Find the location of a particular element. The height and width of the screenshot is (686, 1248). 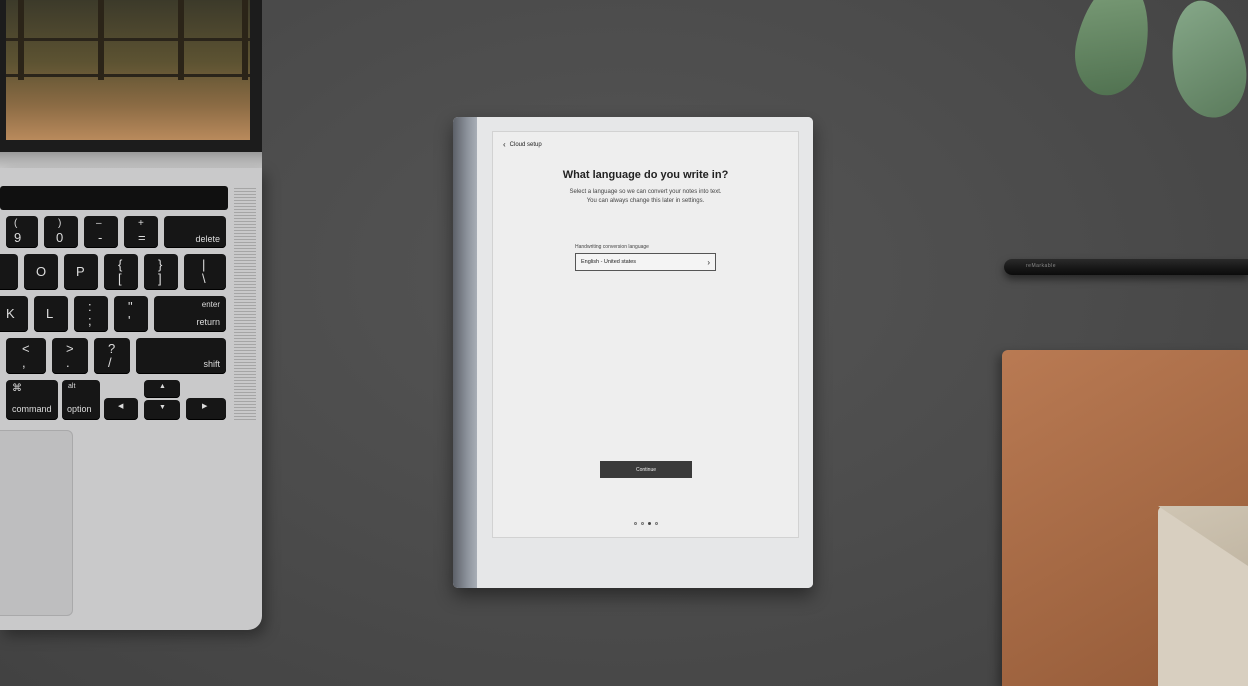

key-shift-label: ? is located at coordinates (112, 348).